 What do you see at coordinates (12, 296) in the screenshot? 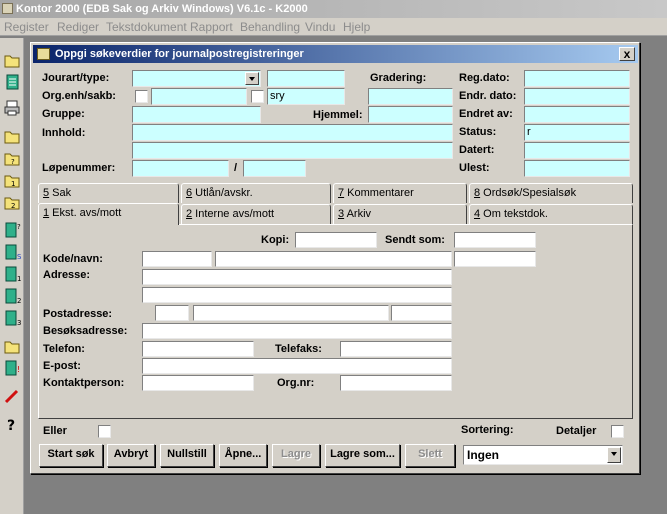
I see `document-2-icon: 2` at bounding box center [12, 296].